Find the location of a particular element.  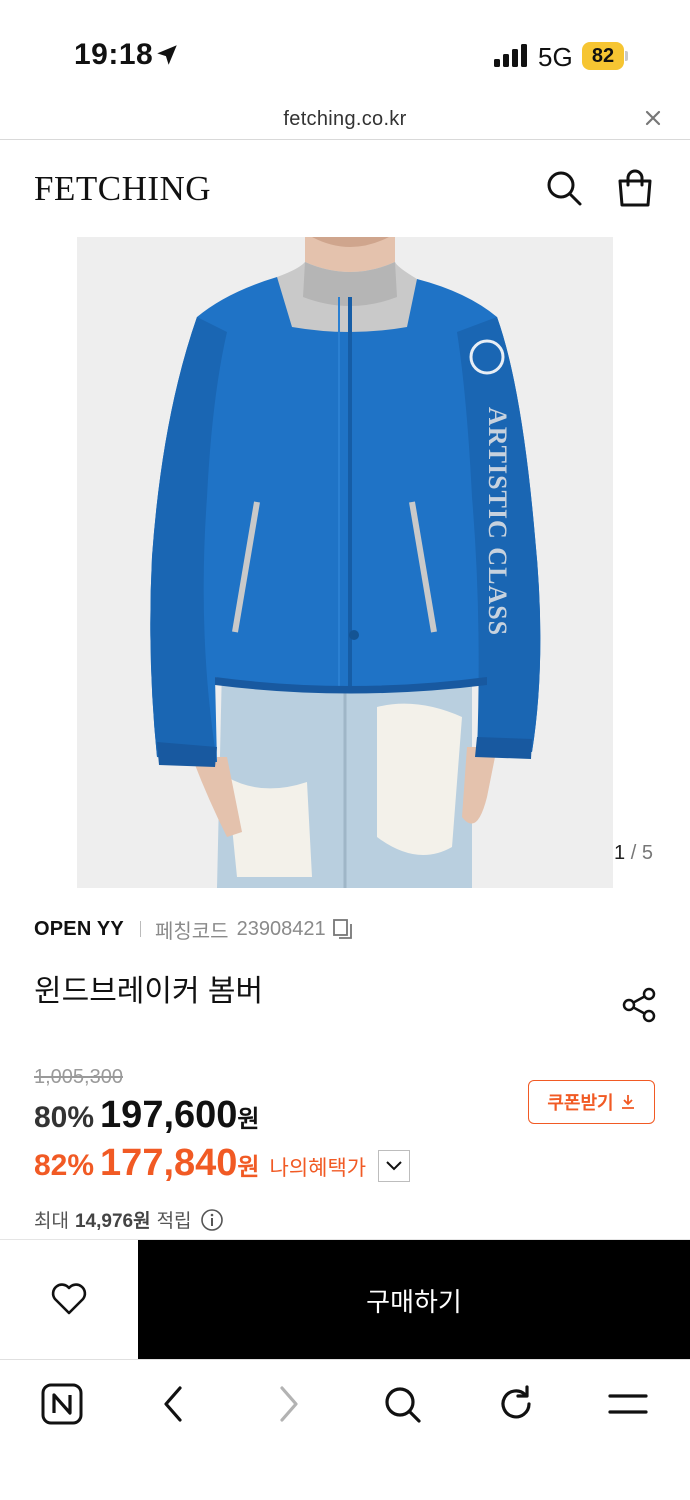

benefit-price: 177,840 is located at coordinates (169, 1163).